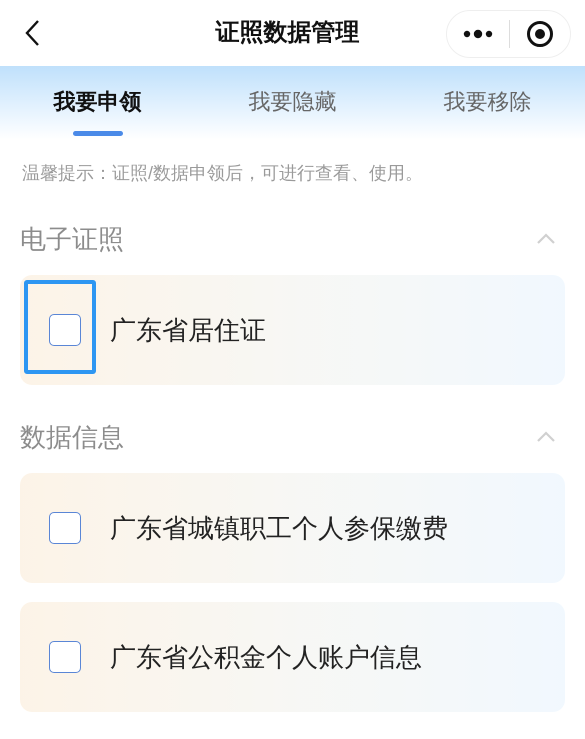  I want to click on item-label: 广东省城镇职工个人参保缴费, so click(279, 528).